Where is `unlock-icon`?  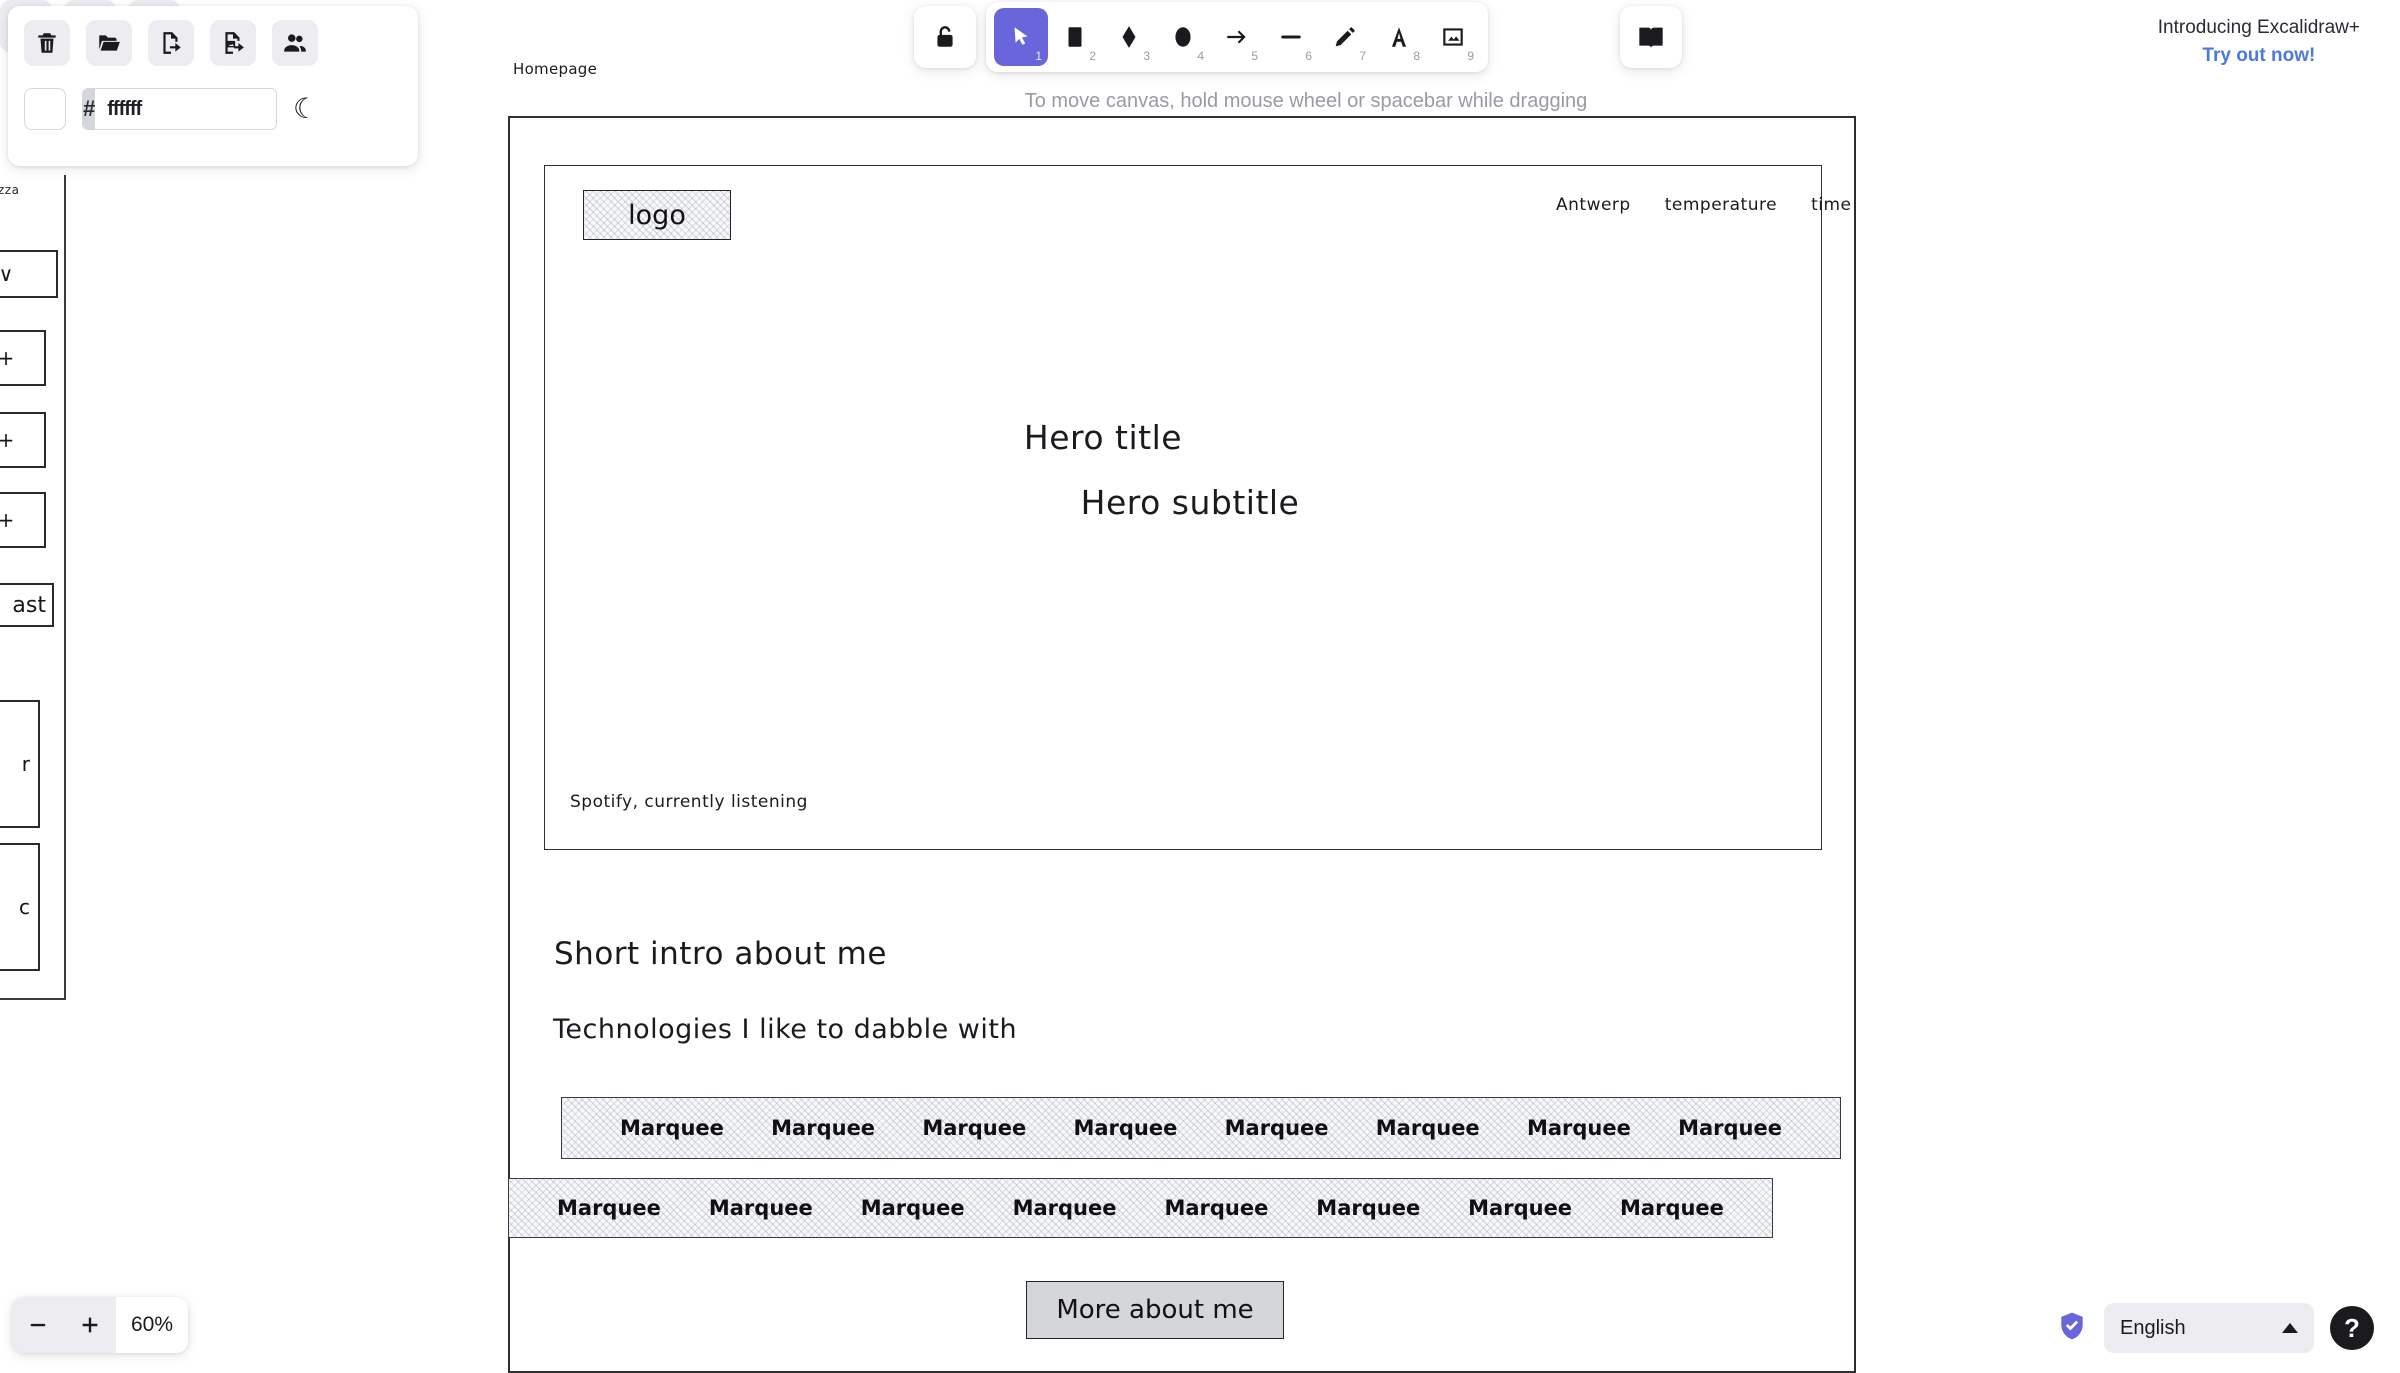 unlock-icon is located at coordinates (945, 36).